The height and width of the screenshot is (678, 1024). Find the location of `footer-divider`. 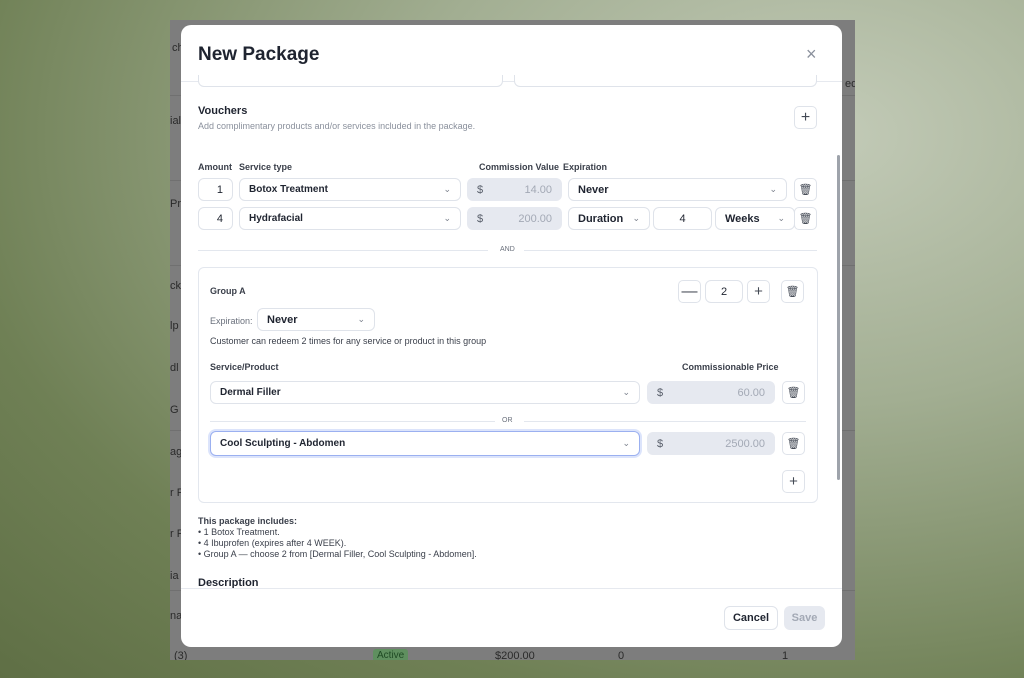

footer-divider is located at coordinates (511, 588).